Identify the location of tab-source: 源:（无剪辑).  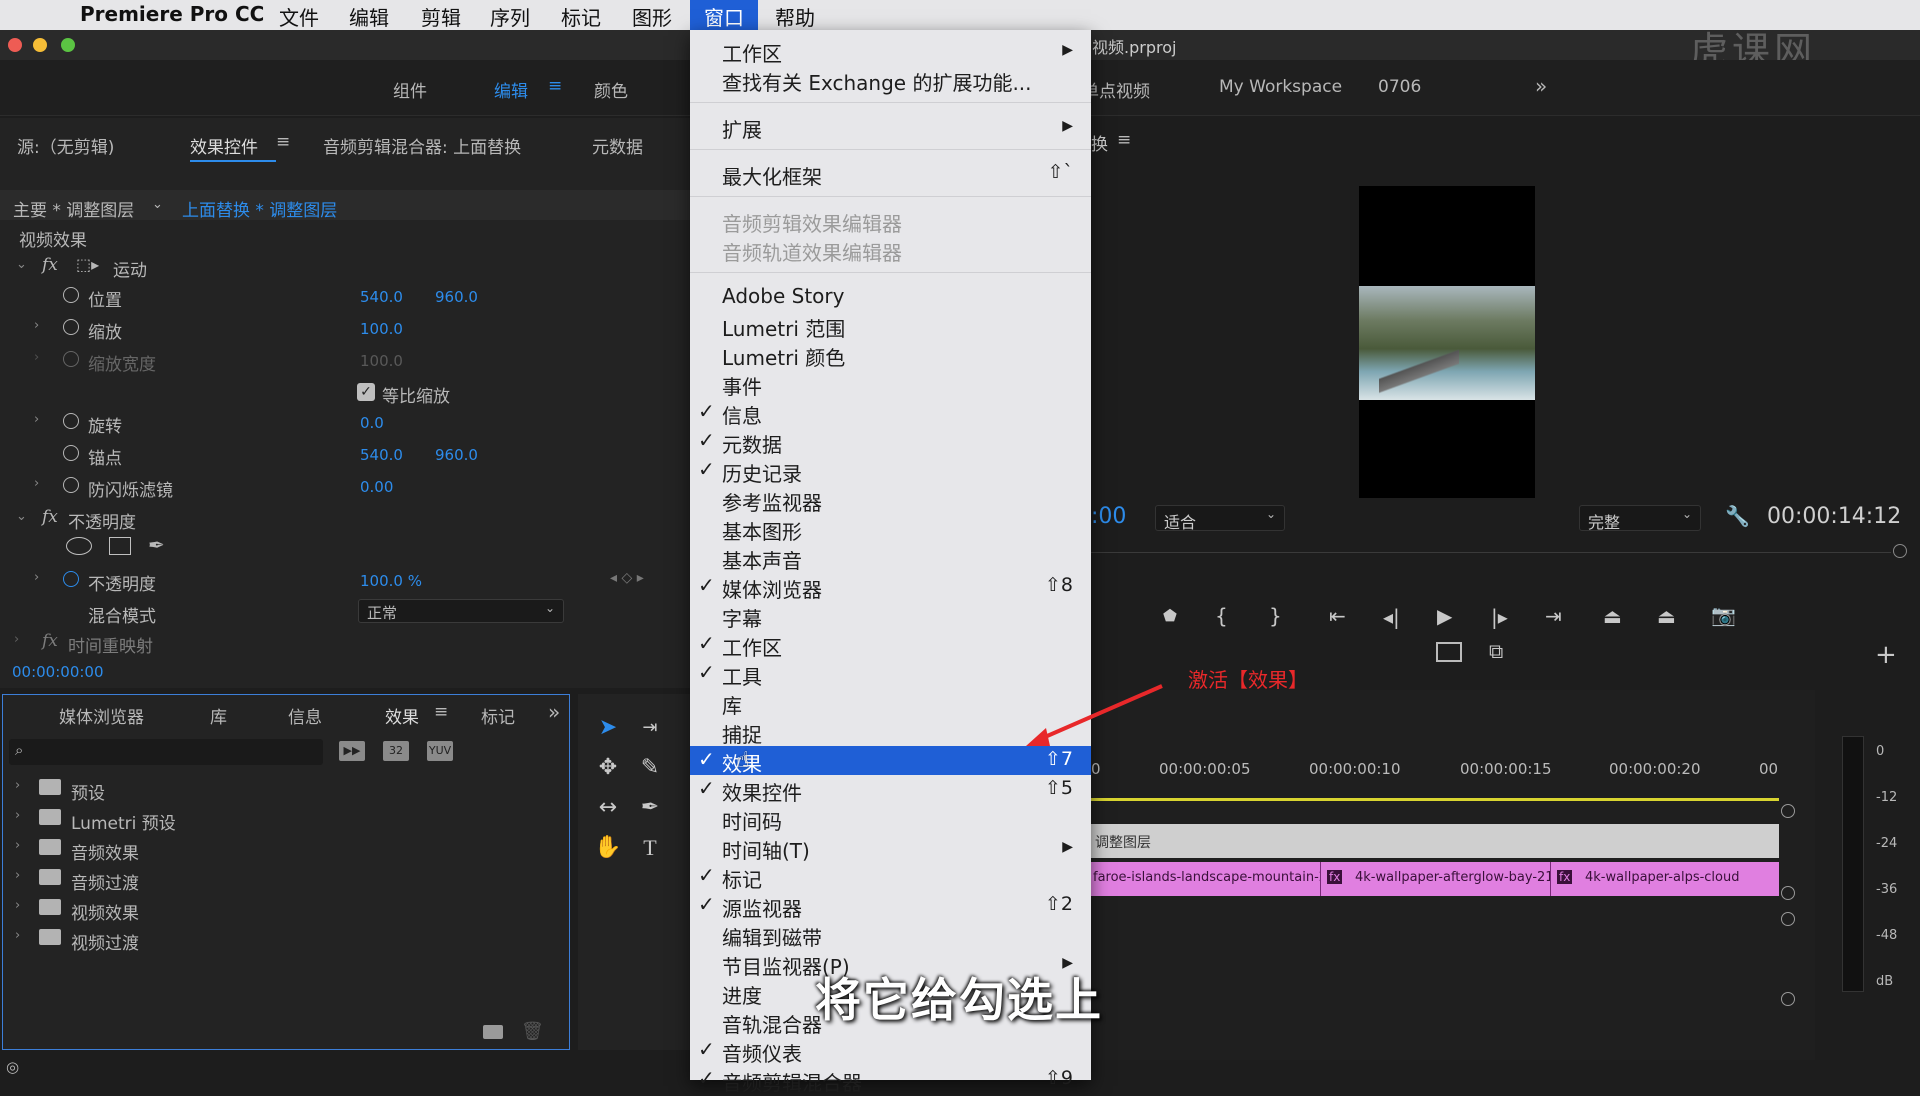
(65, 145).